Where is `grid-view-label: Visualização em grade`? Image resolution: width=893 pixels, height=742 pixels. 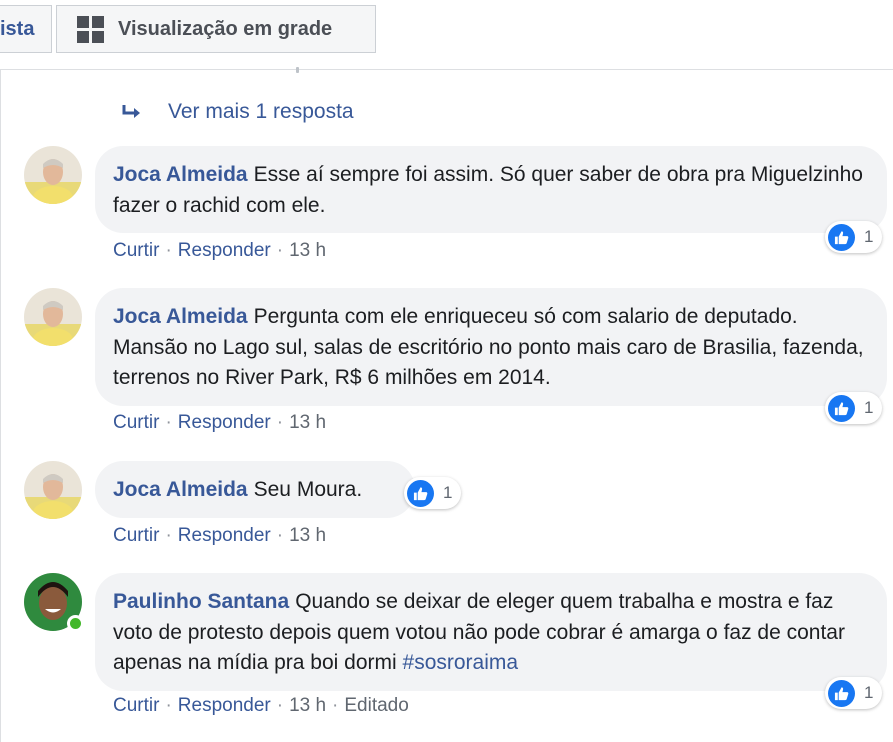
grid-view-label: Visualização em grade is located at coordinates (225, 28).